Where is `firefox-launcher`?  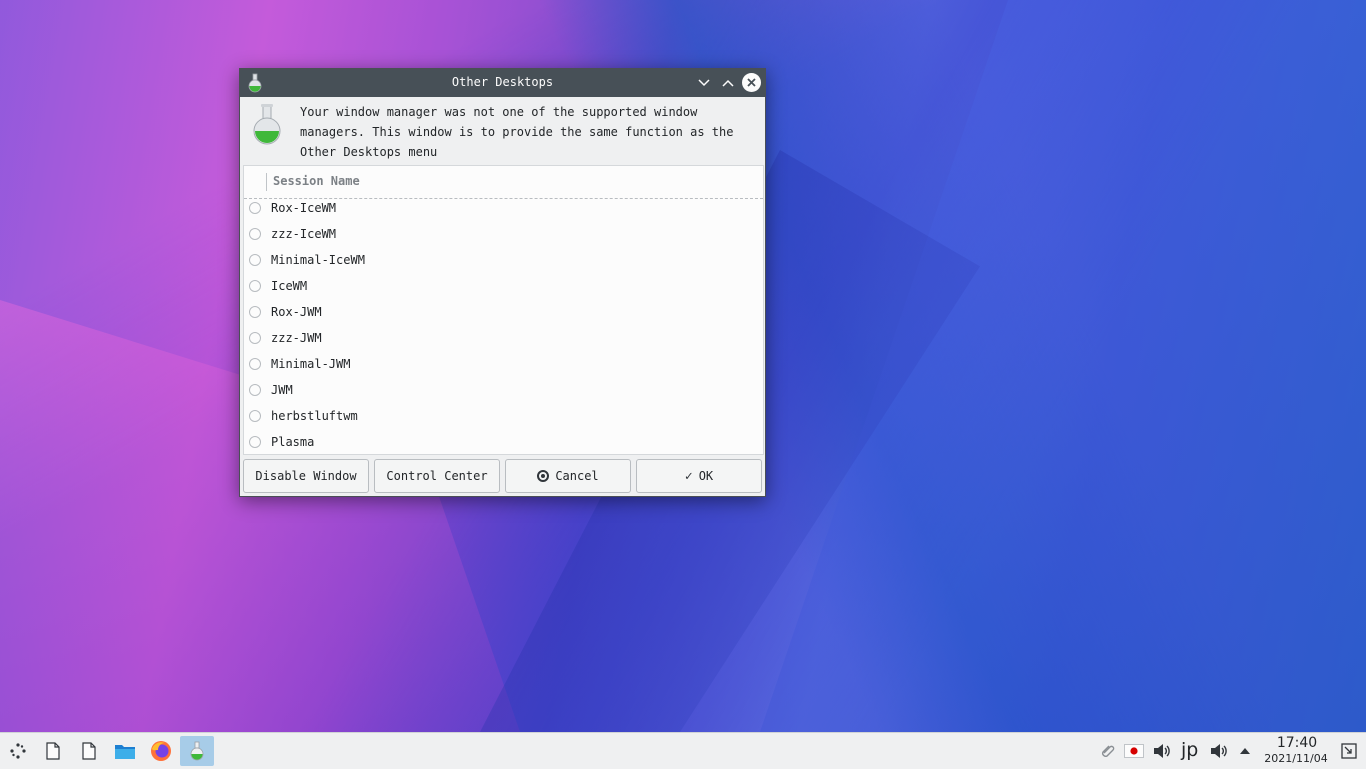 firefox-launcher is located at coordinates (161, 751).